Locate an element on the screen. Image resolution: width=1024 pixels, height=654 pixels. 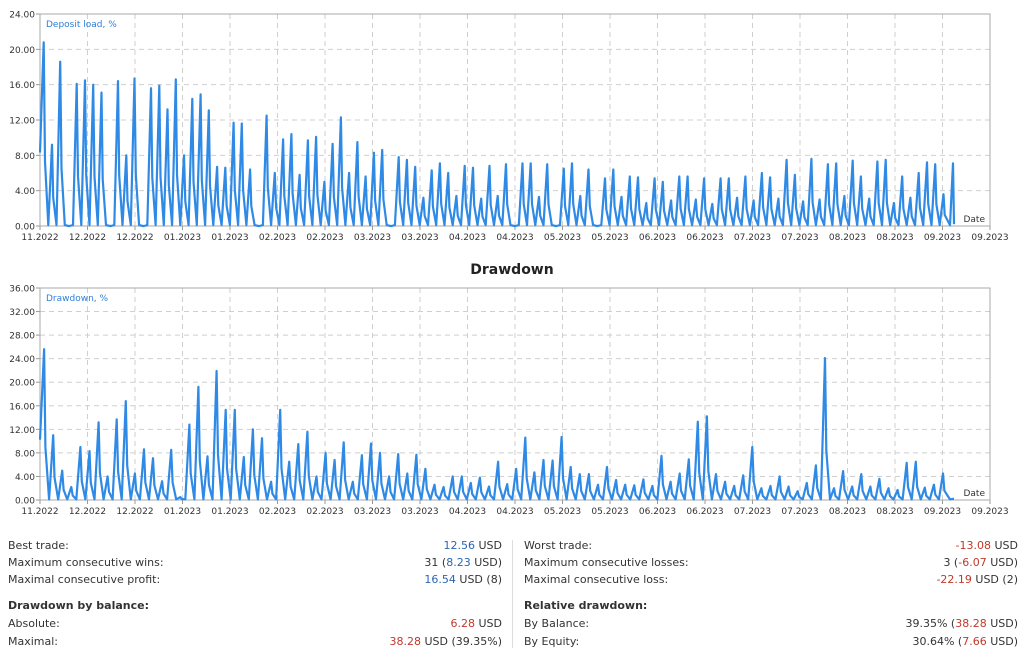
stats-value-part: 16.54 is located at coordinates (440, 579).